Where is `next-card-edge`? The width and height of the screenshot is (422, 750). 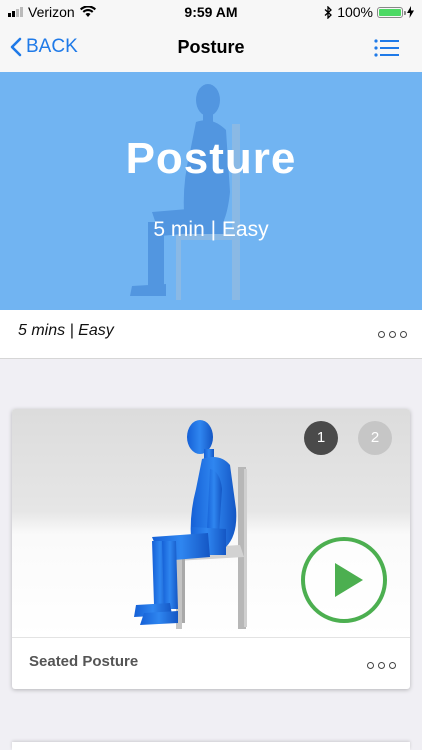 next-card-edge is located at coordinates (211, 746).